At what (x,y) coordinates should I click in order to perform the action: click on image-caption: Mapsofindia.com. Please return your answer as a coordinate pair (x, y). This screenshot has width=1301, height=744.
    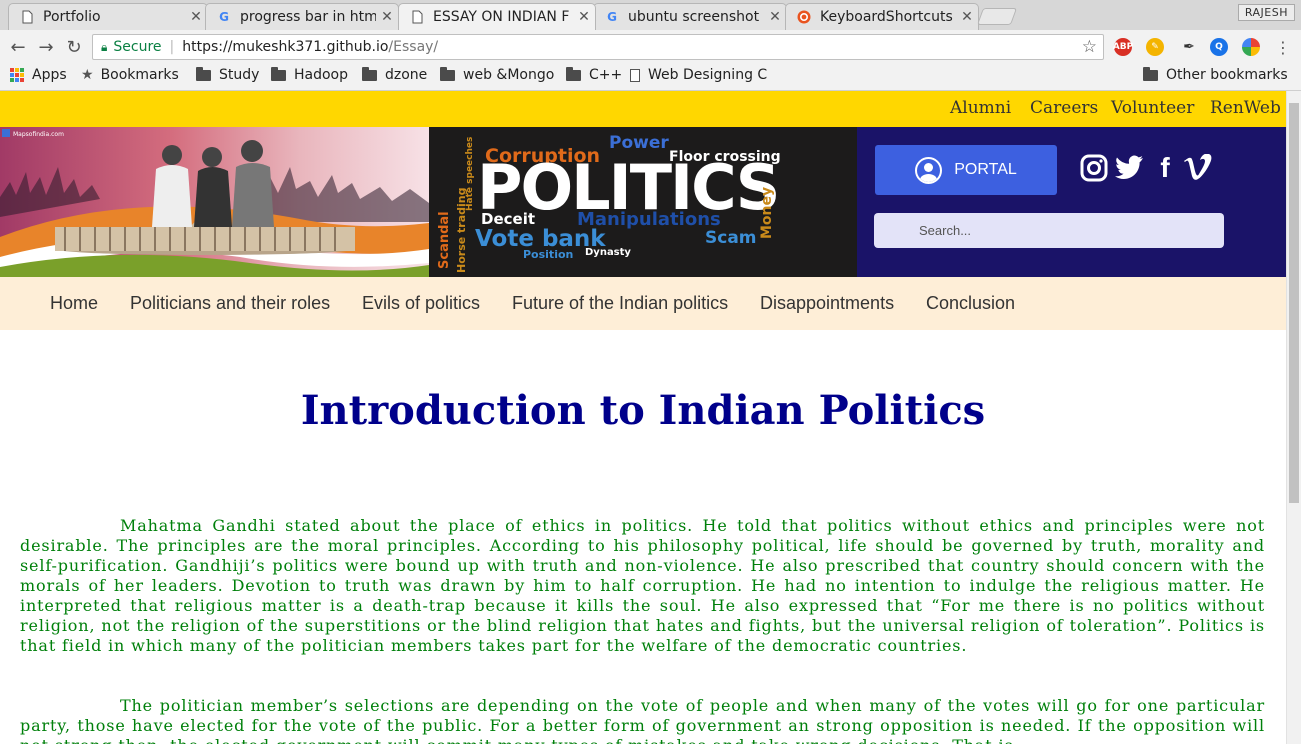
    Looking at the image, I should click on (38, 134).